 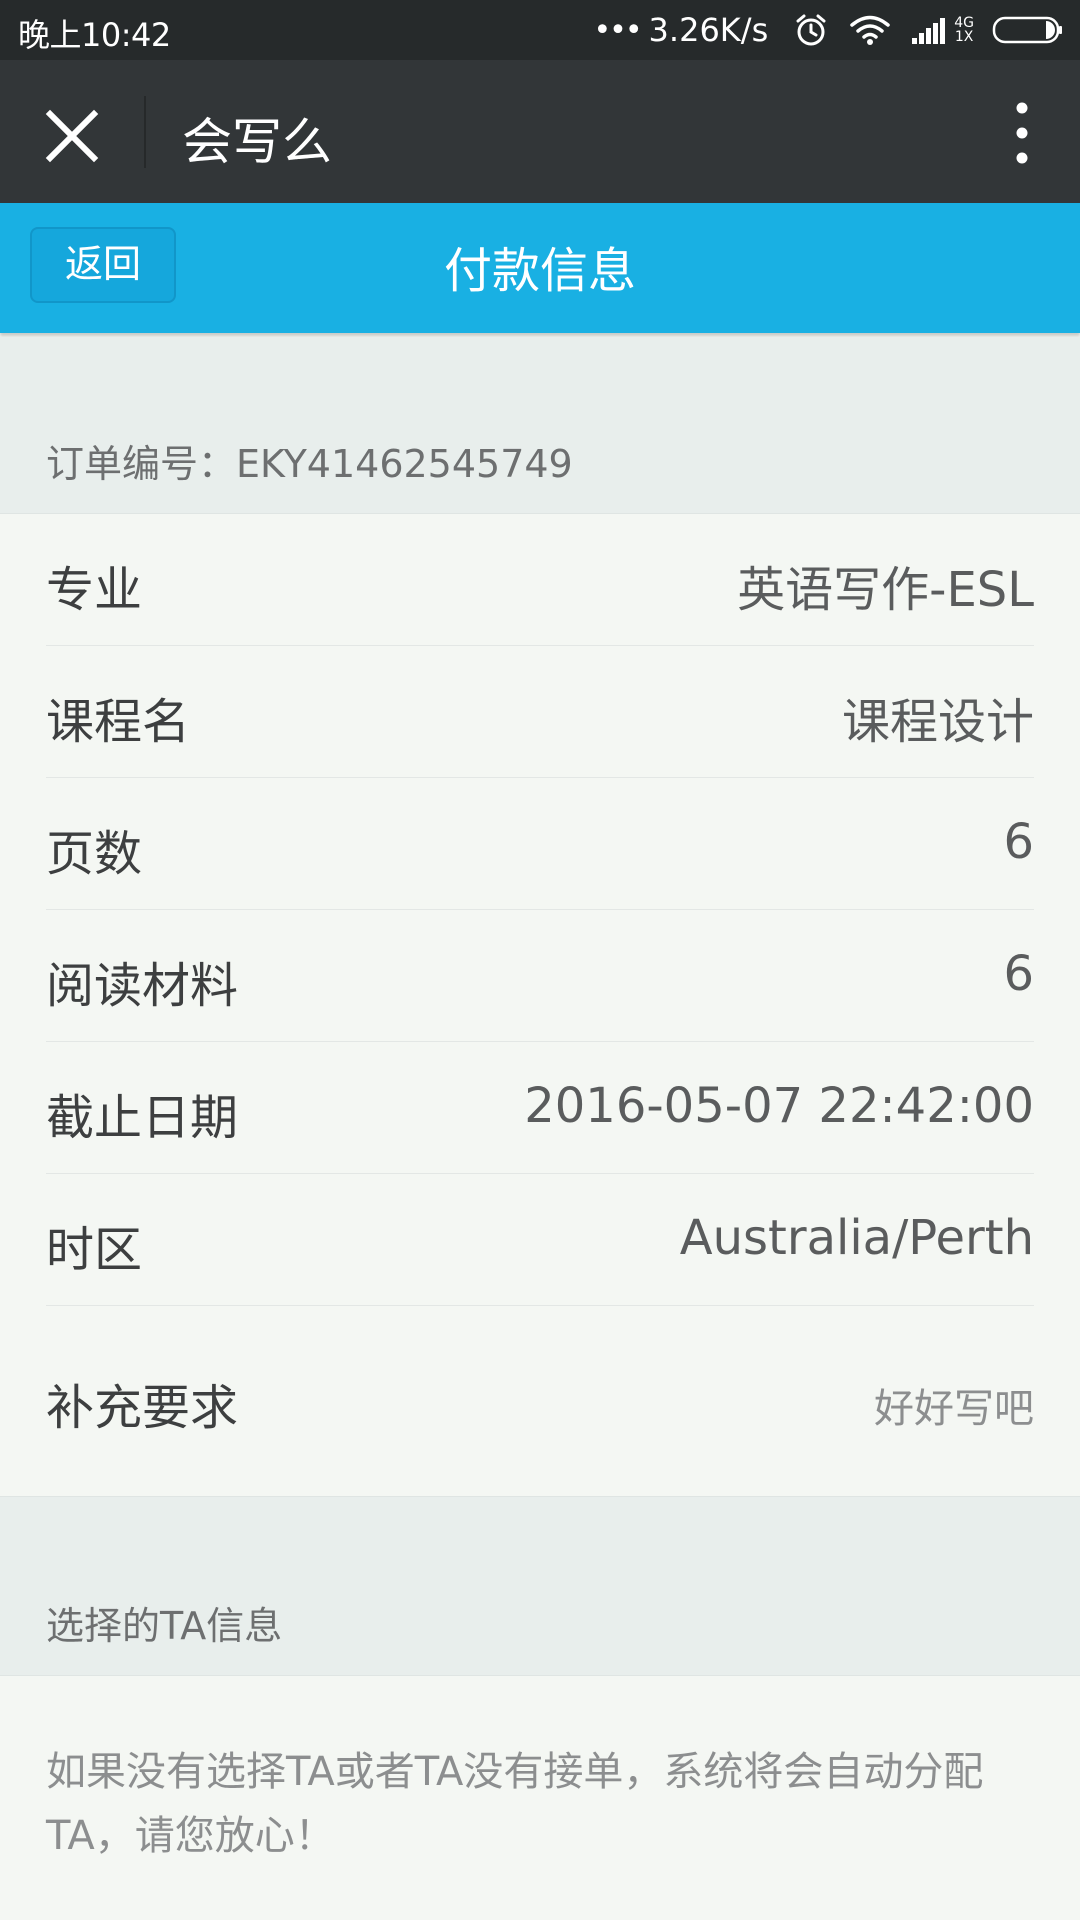 I want to click on detail-label: 时区, so click(x=94, y=1250).